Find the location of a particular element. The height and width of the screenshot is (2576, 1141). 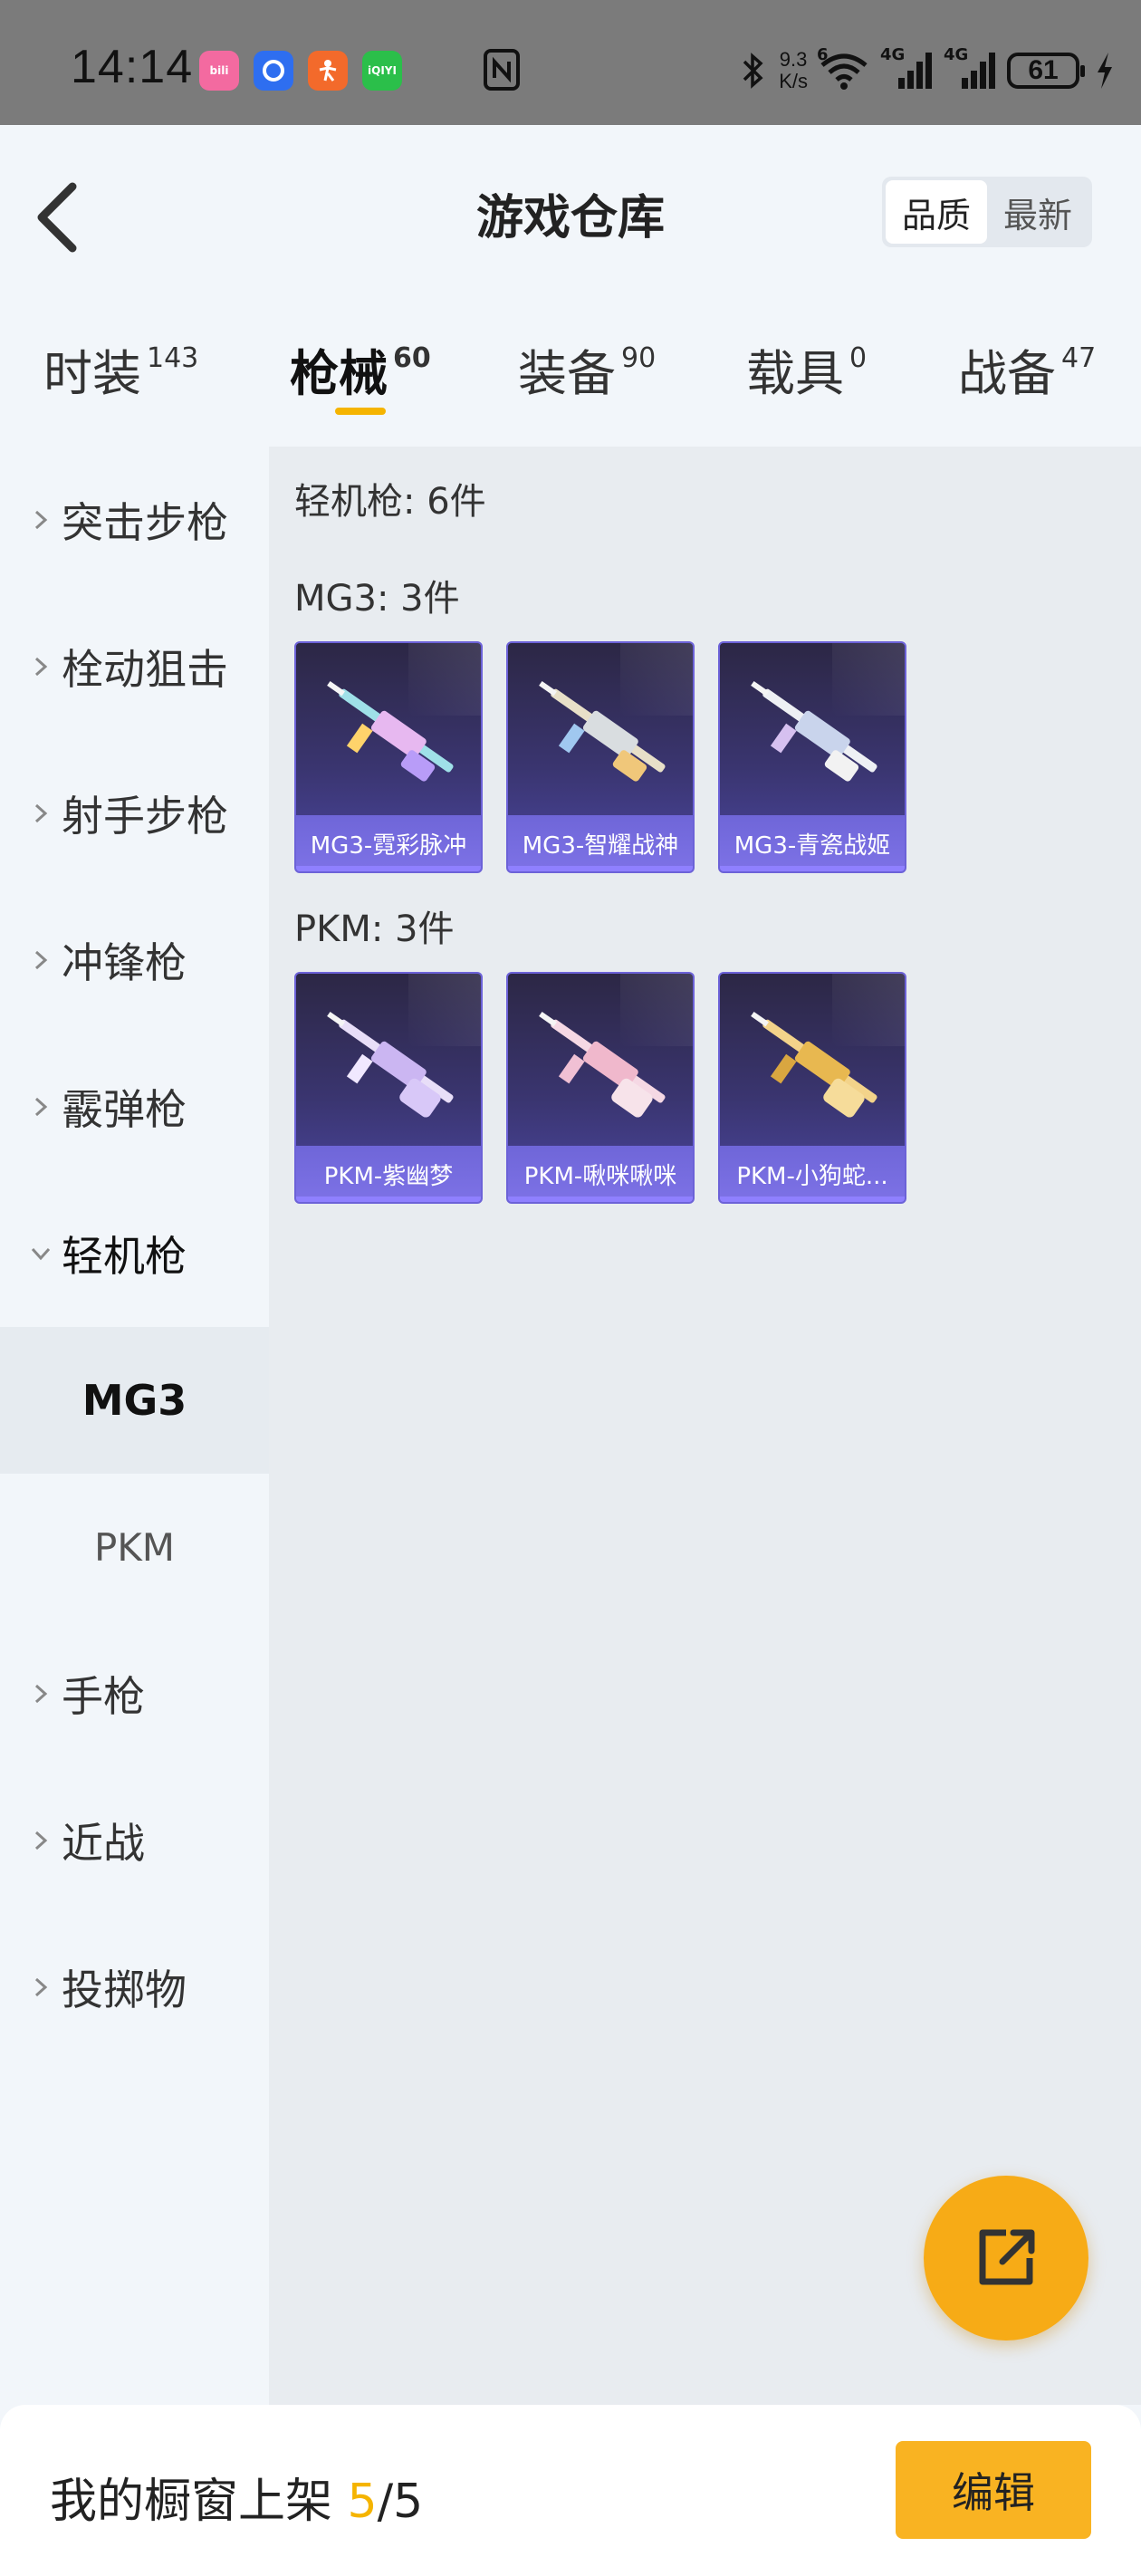

group-title-pkm: PKM: 3件 is located at coordinates (375, 929).